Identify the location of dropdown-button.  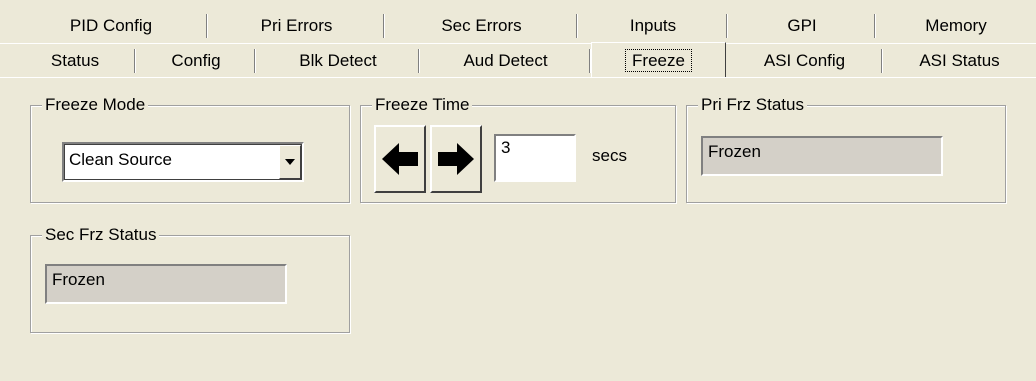
(290, 162).